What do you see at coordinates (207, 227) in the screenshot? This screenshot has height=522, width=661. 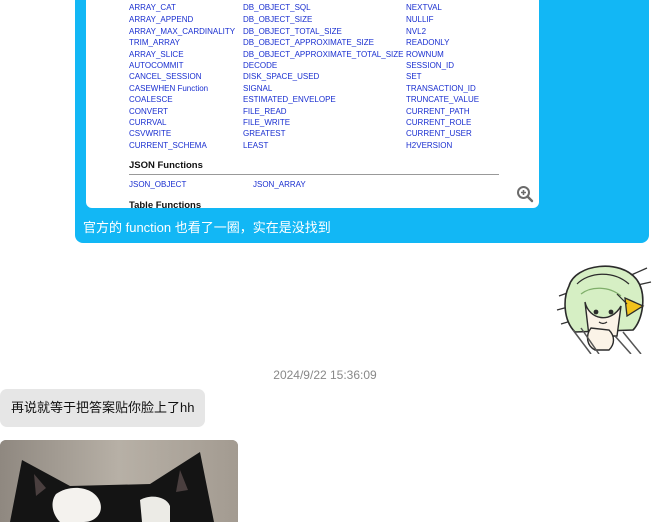 I see `message-text: 官方的 function 也看了一圈，实在是没找到` at bounding box center [207, 227].